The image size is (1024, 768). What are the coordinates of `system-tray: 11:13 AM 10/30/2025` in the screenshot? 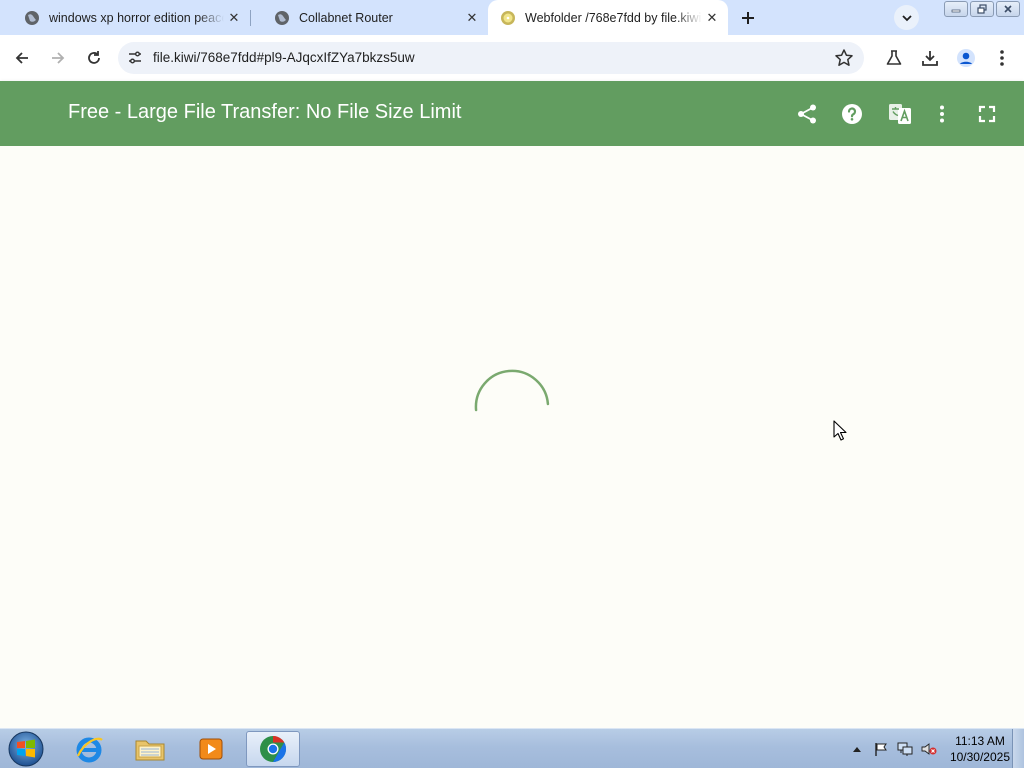 It's located at (926, 748).